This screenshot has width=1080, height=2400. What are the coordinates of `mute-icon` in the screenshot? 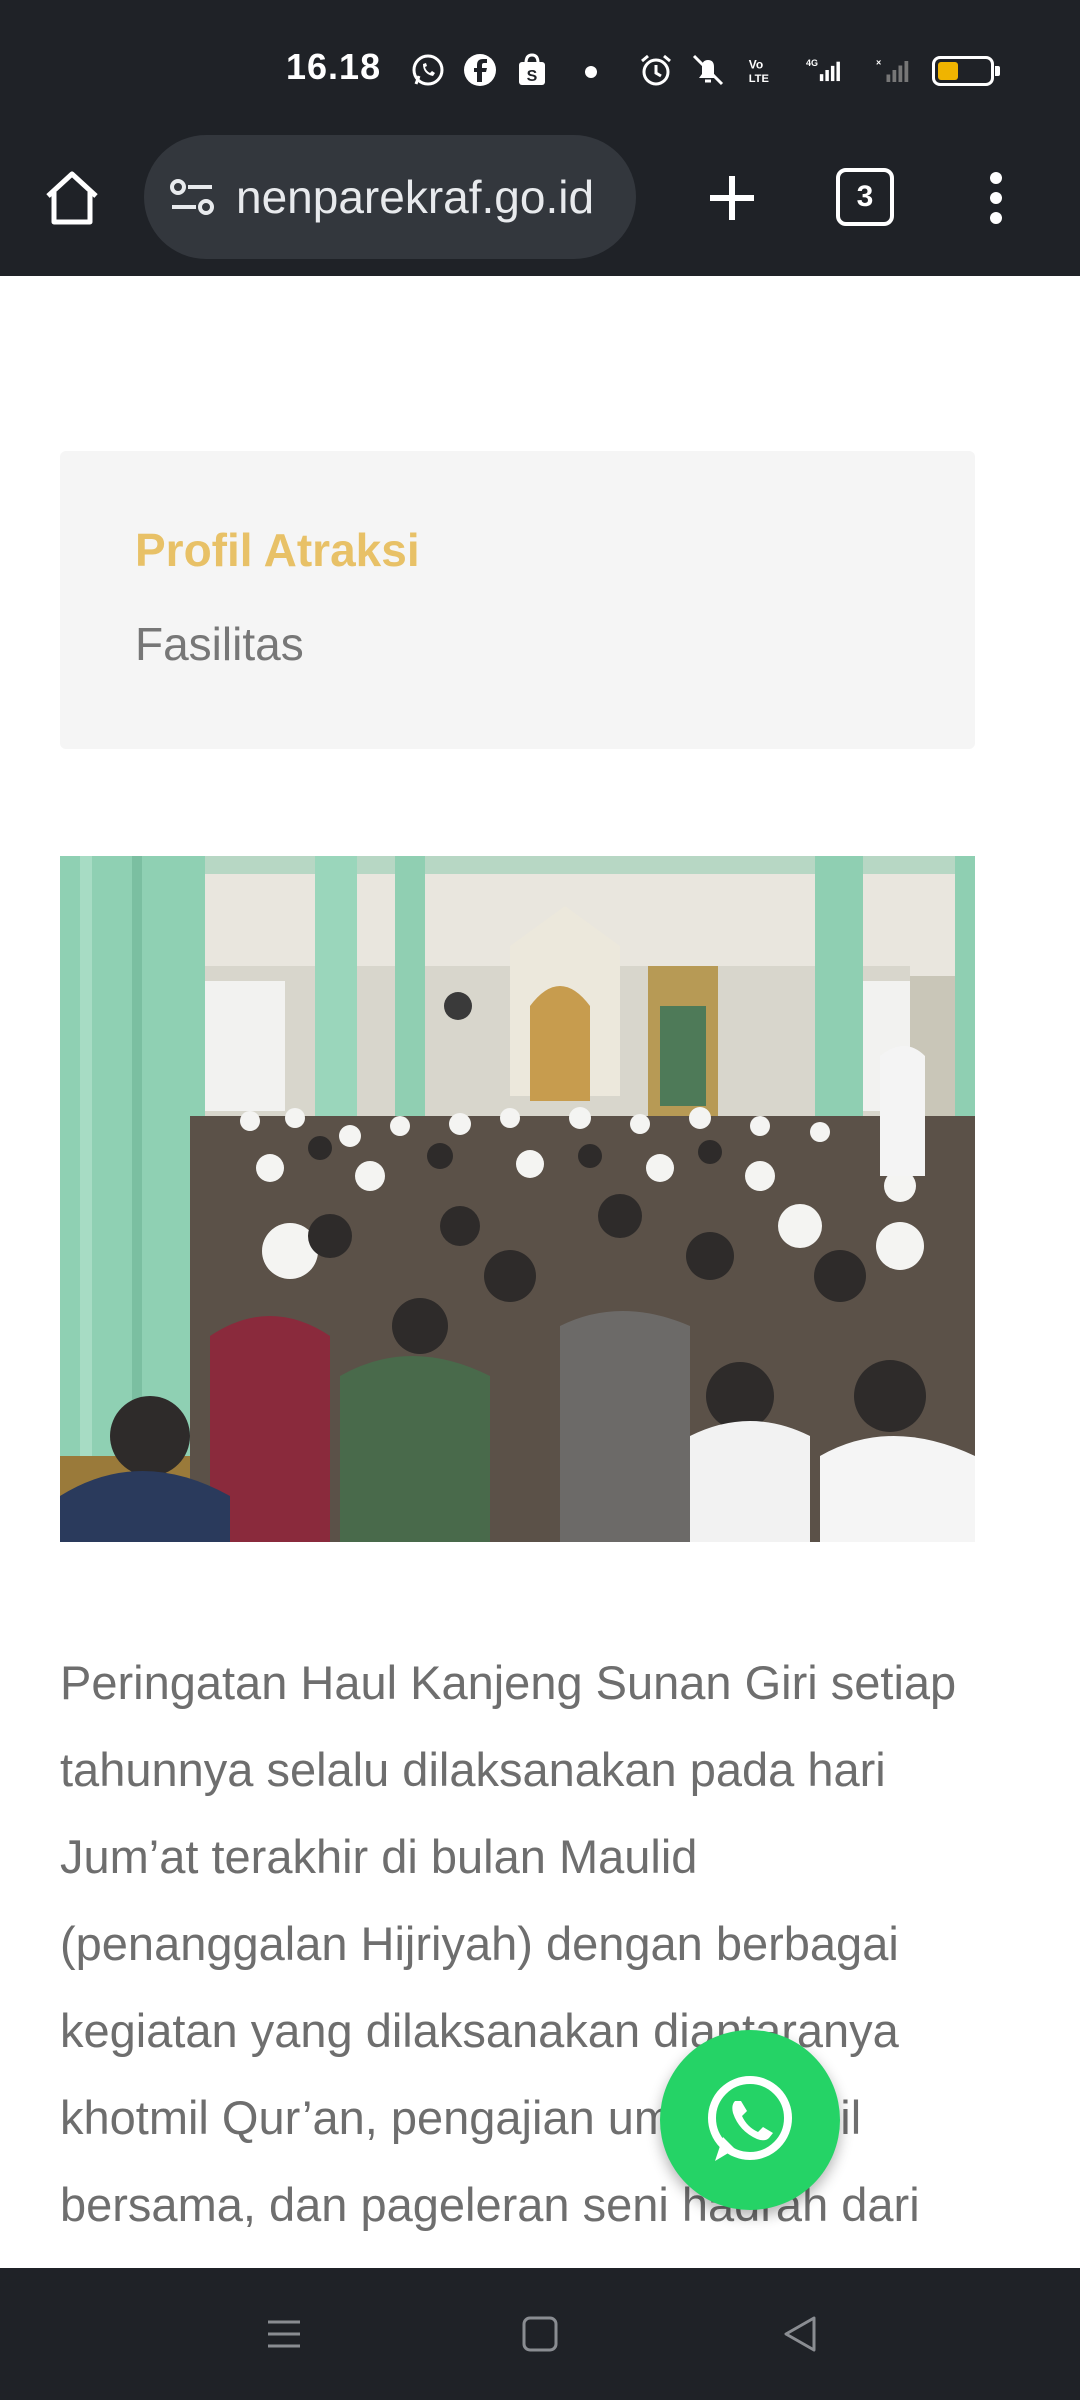 It's located at (708, 70).